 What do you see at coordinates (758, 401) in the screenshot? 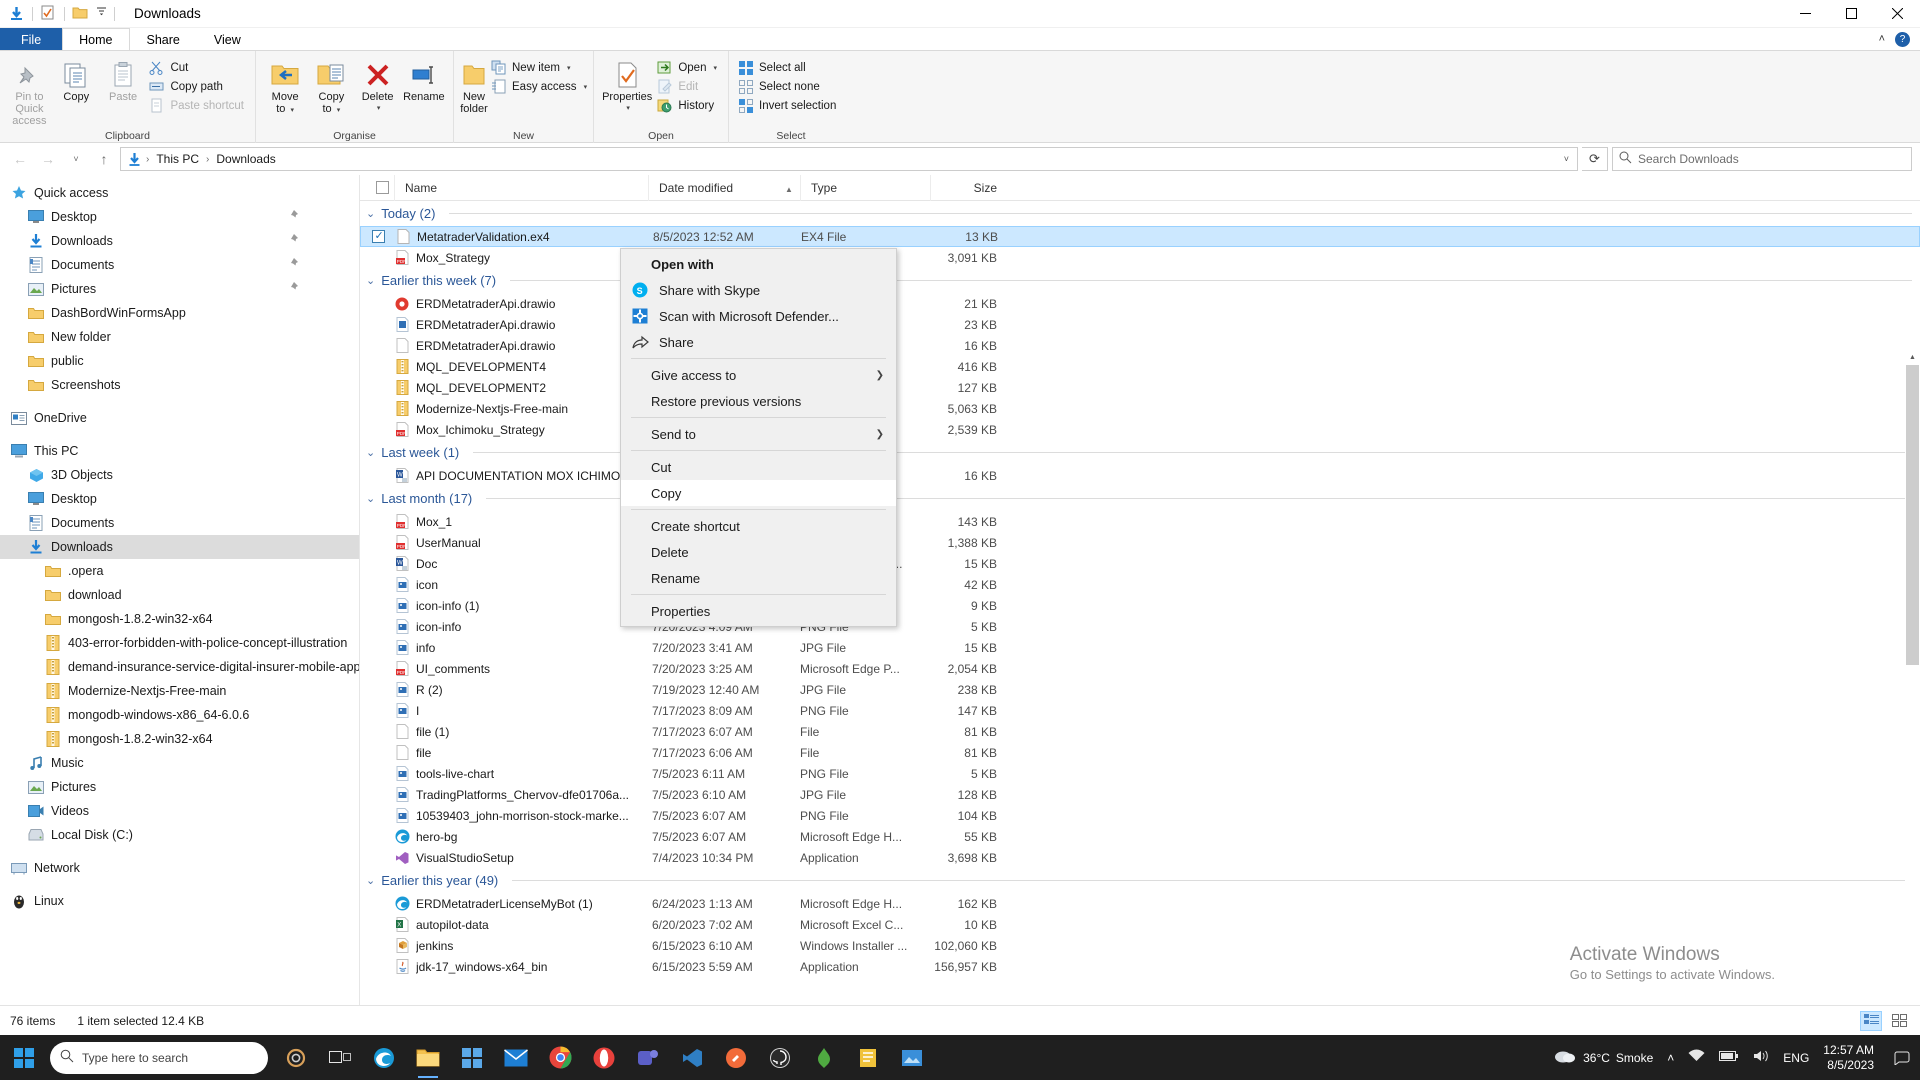
I see `menu-item-restore-previous-versions: Restore previous versions` at bounding box center [758, 401].